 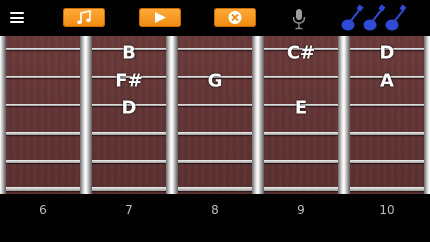 What do you see at coordinates (43, 210) in the screenshot?
I see `fret-number: 6` at bounding box center [43, 210].